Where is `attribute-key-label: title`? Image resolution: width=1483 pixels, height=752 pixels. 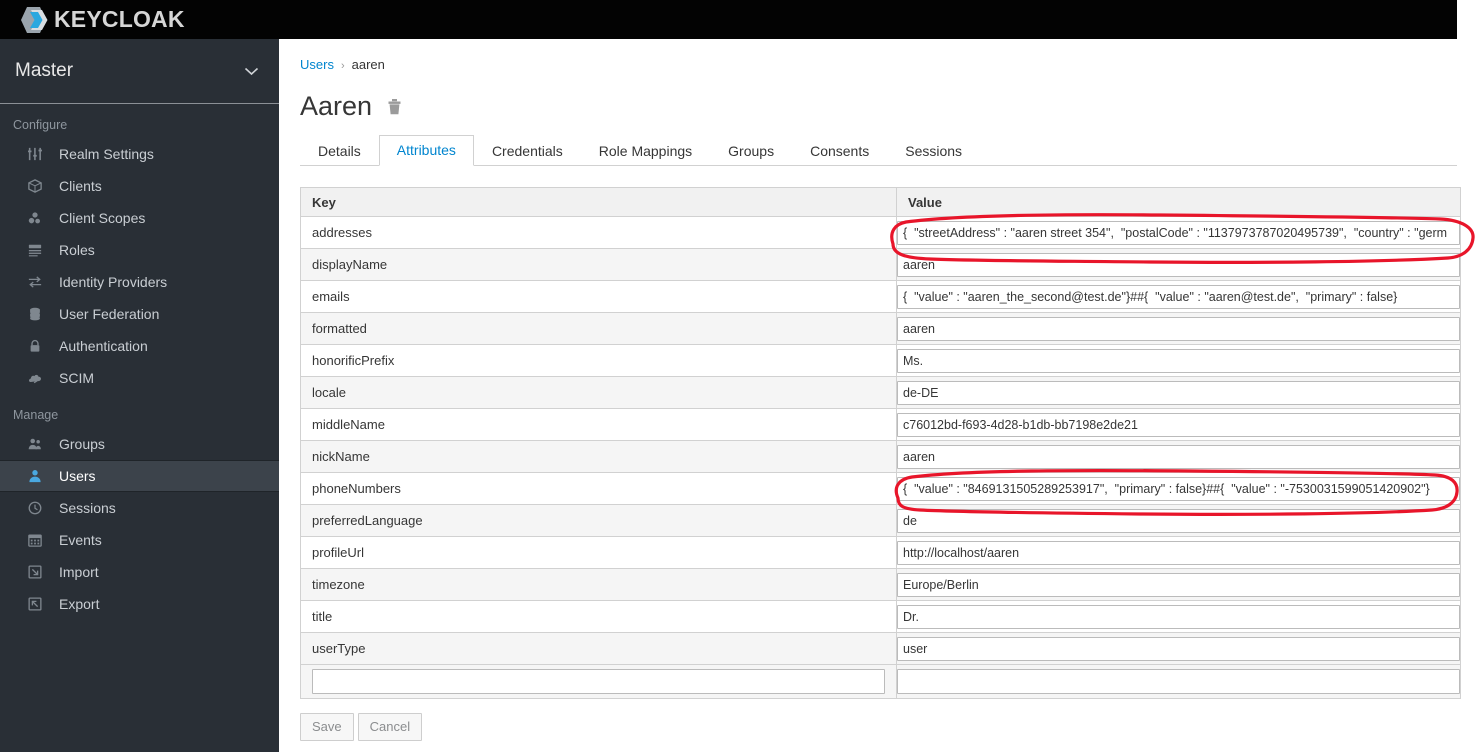
attribute-key-label: title is located at coordinates (322, 616).